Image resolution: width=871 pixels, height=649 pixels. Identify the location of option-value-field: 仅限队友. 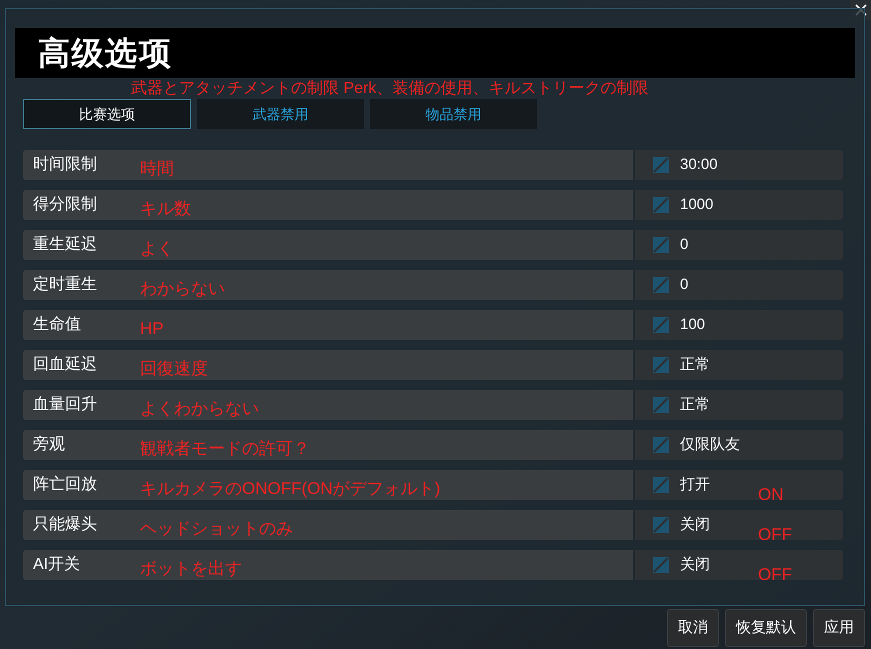
(739, 445).